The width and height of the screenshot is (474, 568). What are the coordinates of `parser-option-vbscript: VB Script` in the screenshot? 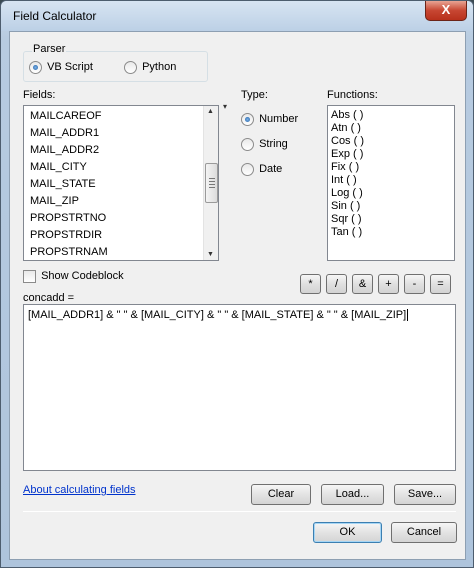 It's located at (61, 67).